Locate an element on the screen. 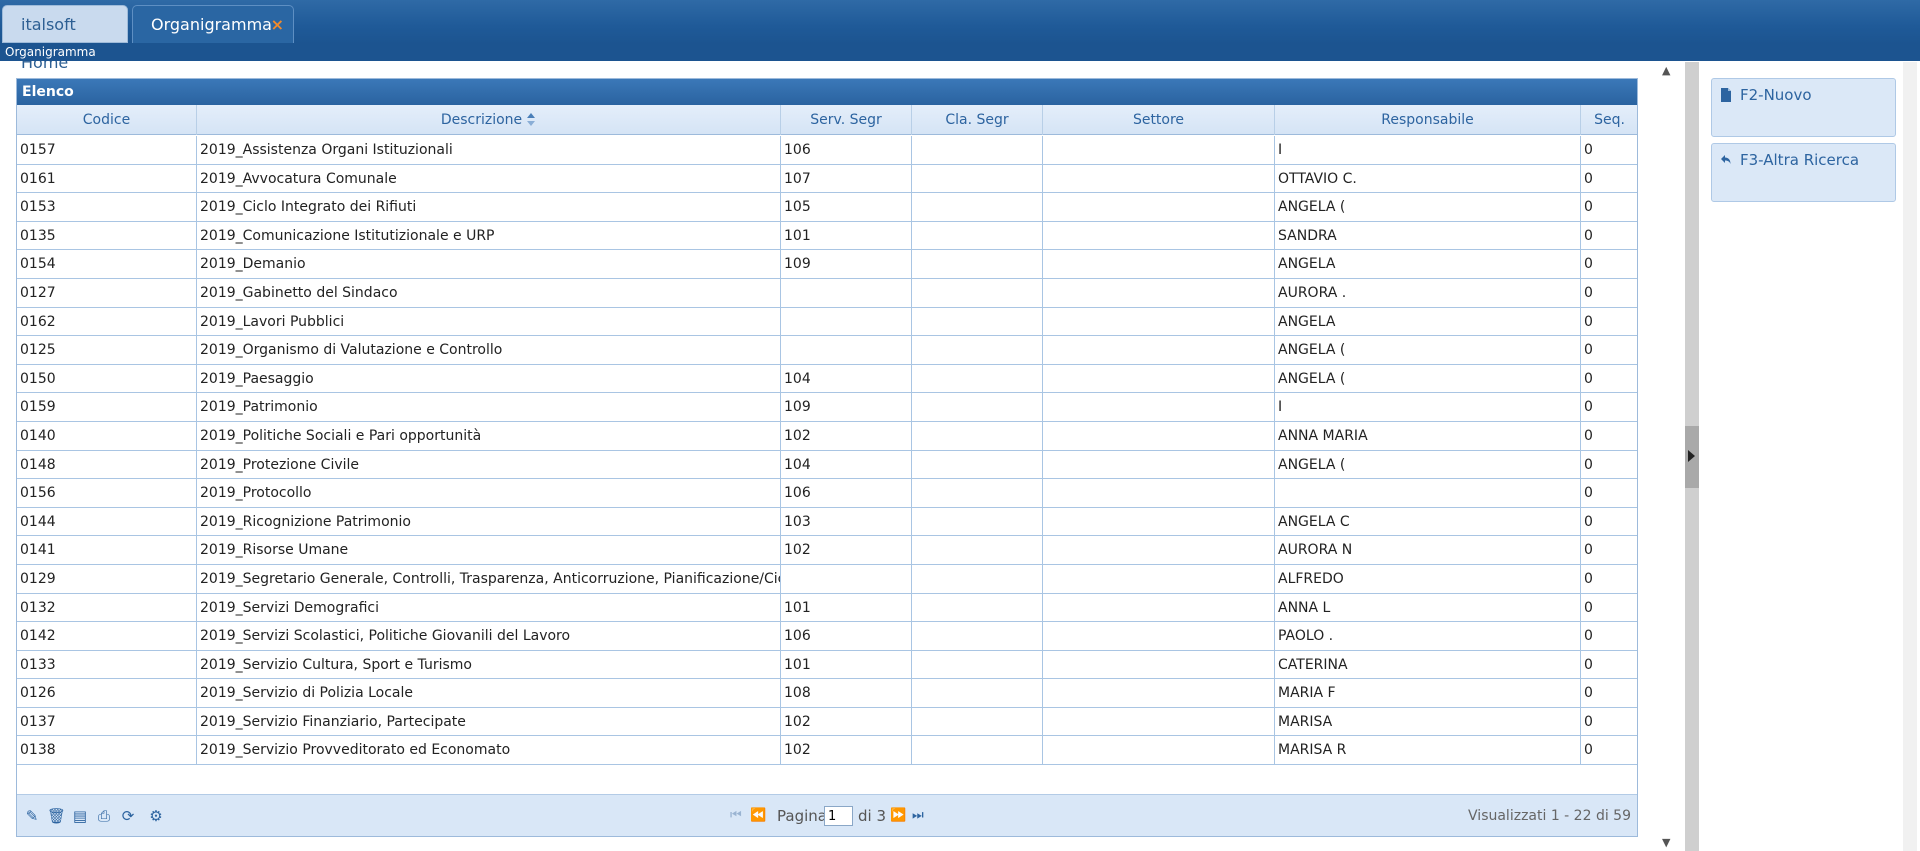 Image resolution: width=1920 pixels, height=851 pixels. table-cell: 2019_Risorse Umane is located at coordinates (489, 550).